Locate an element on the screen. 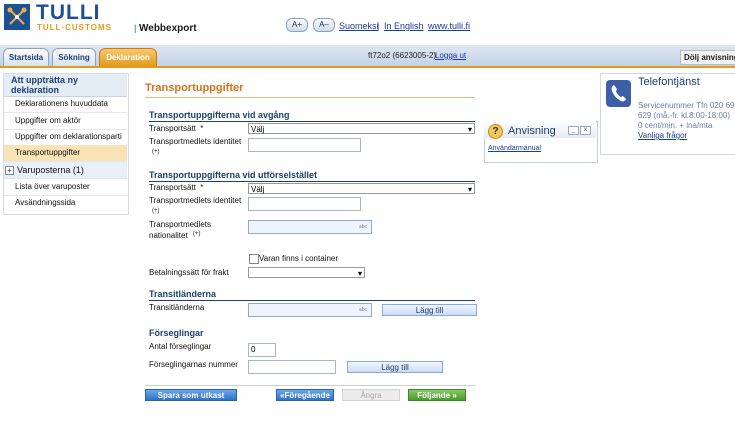  departure-identity-mark: (+) is located at coordinates (156, 152).